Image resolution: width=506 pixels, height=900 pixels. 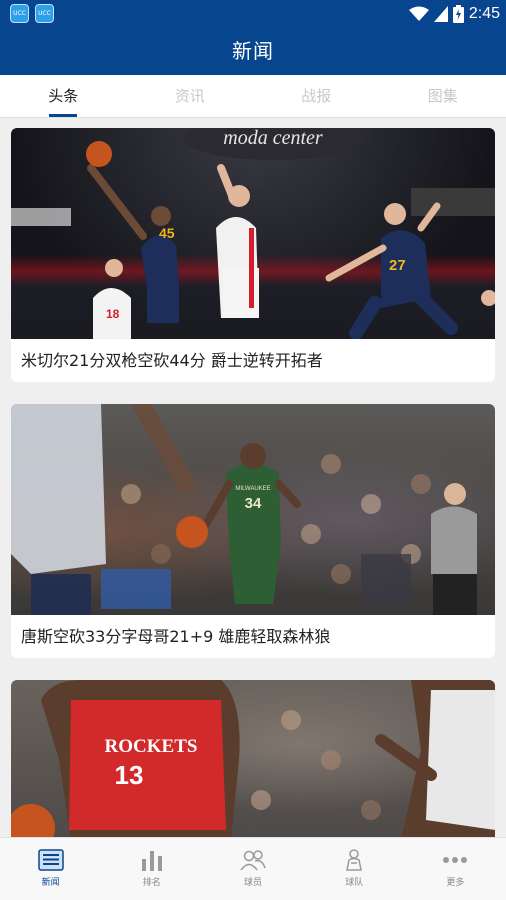 I want to click on ranking-icon, so click(x=151, y=861).